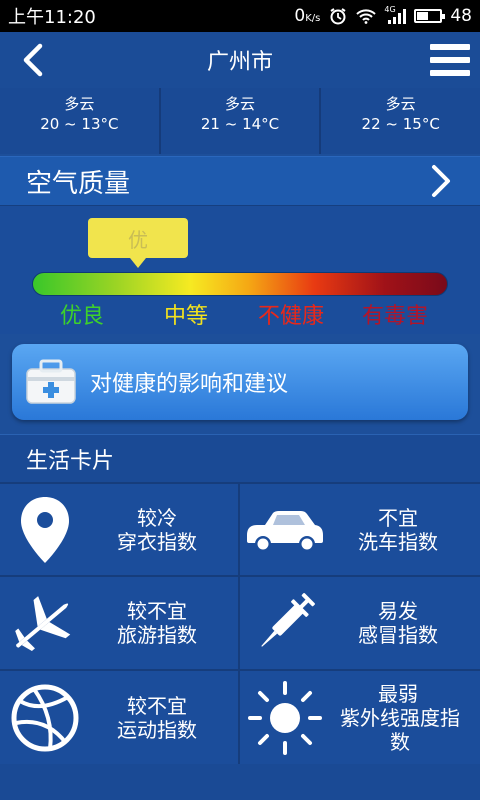  Describe the element at coordinates (307, 16) in the screenshot. I see `network-speed: 0K/s` at that location.